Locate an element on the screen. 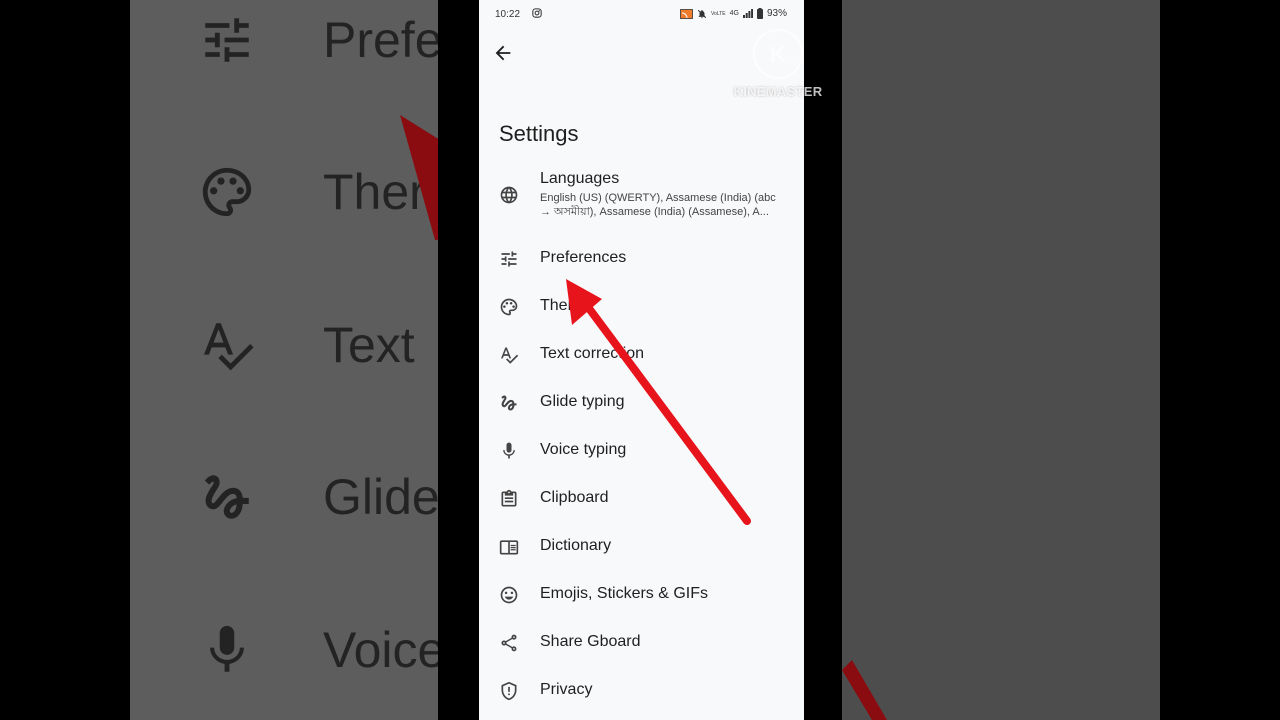 The image size is (1280, 720). kinemaster-watermark: K KINEMASTER is located at coordinates (778, 65).